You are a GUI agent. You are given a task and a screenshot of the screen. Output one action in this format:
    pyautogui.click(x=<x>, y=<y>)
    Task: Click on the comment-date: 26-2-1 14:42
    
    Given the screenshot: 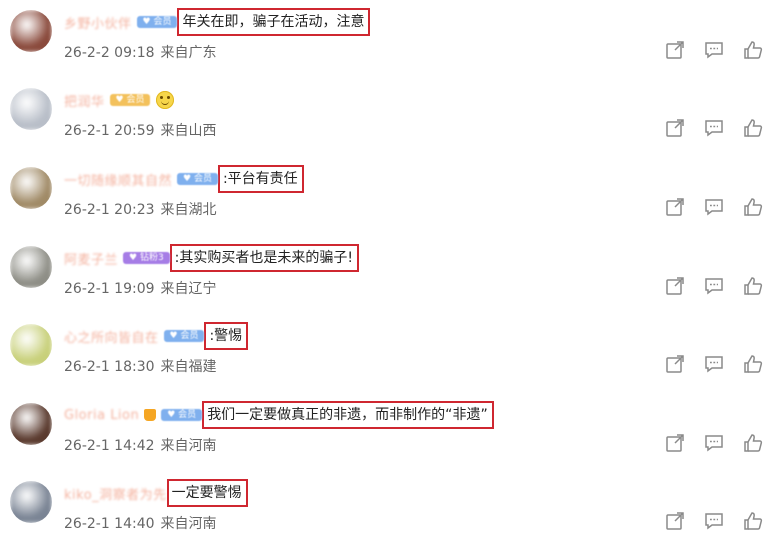 What is the action you would take?
    pyautogui.click(x=109, y=446)
    